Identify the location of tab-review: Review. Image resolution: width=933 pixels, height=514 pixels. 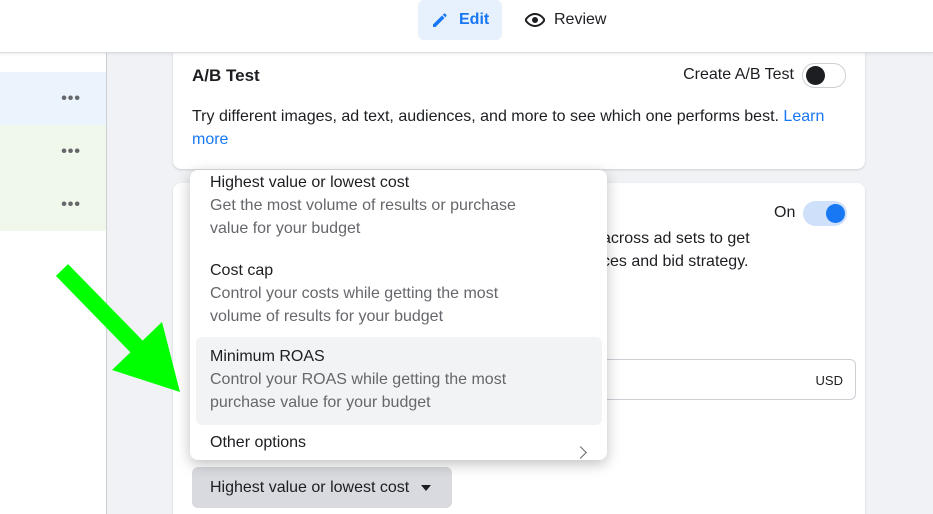
(572, 20).